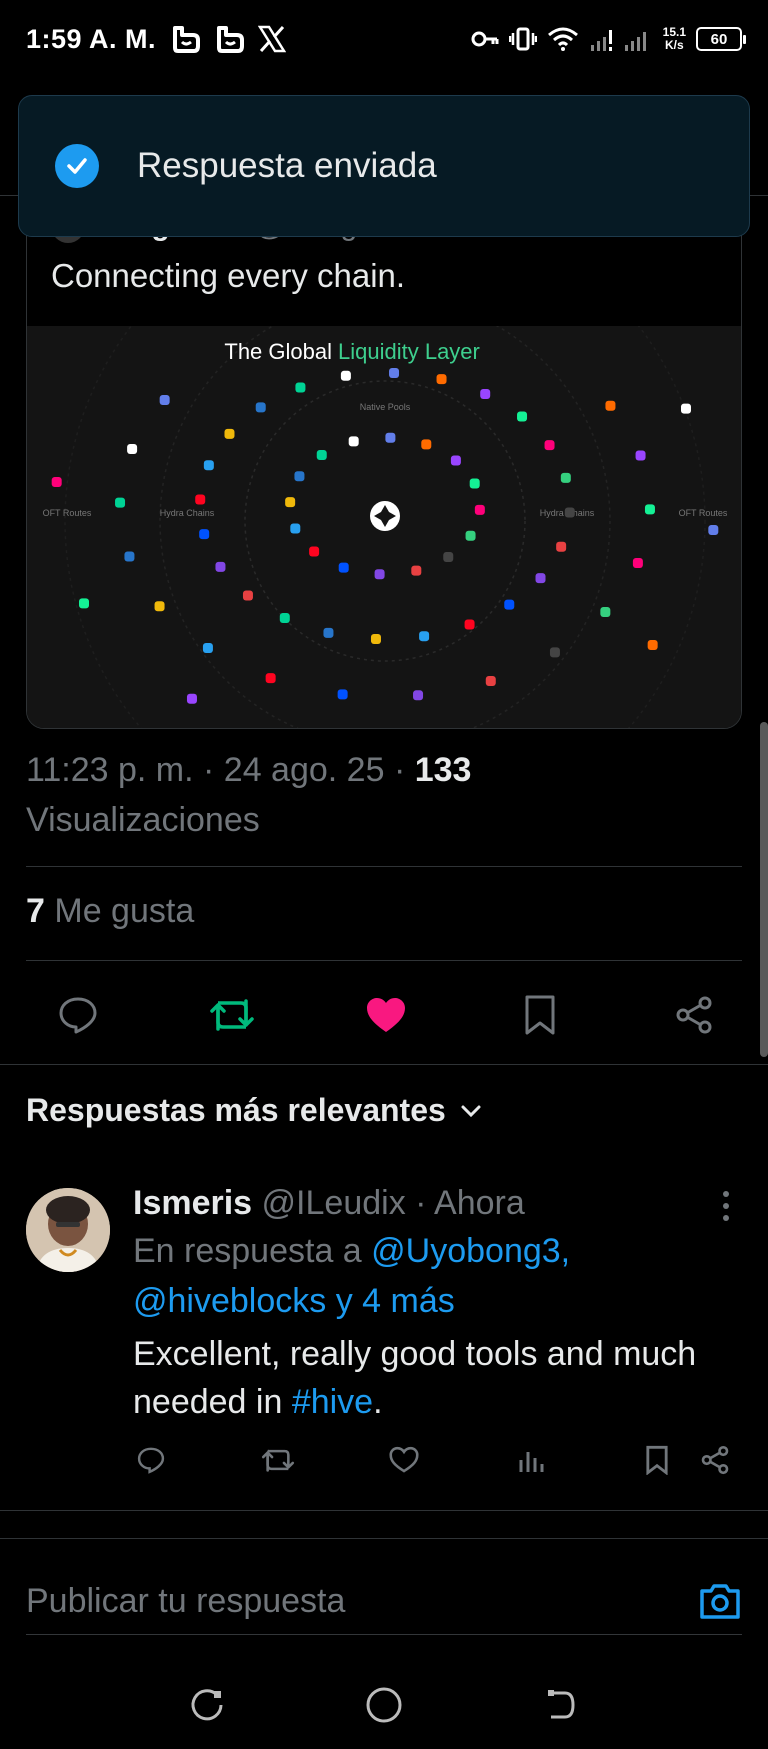 The image size is (768, 1749). I want to click on mention-link: @hiveblocks y 4 más, so click(294, 1301).